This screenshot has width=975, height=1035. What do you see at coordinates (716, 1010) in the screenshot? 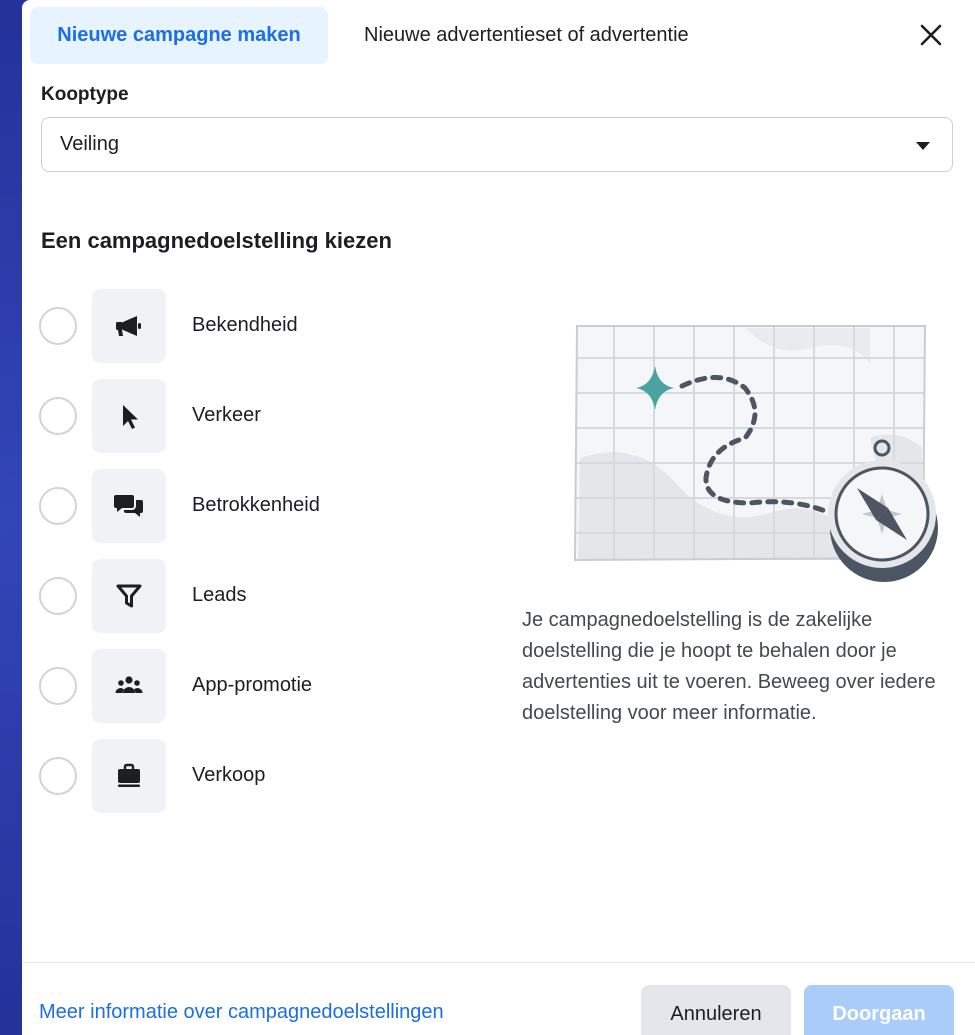
I see `cancel-button: Annuleren` at bounding box center [716, 1010].